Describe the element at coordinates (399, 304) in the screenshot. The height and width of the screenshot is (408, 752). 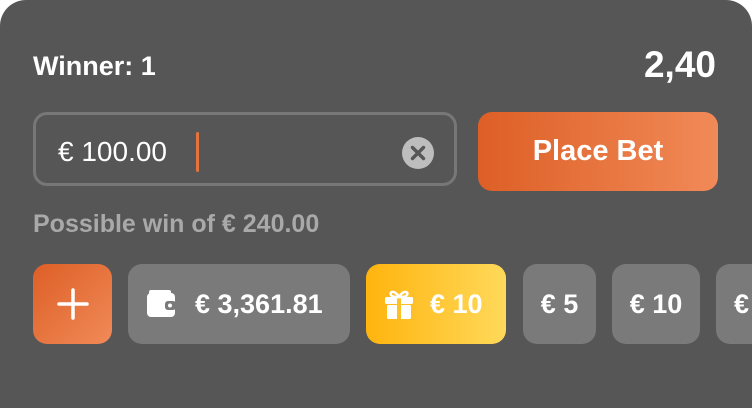
I see `gift-icon` at that location.